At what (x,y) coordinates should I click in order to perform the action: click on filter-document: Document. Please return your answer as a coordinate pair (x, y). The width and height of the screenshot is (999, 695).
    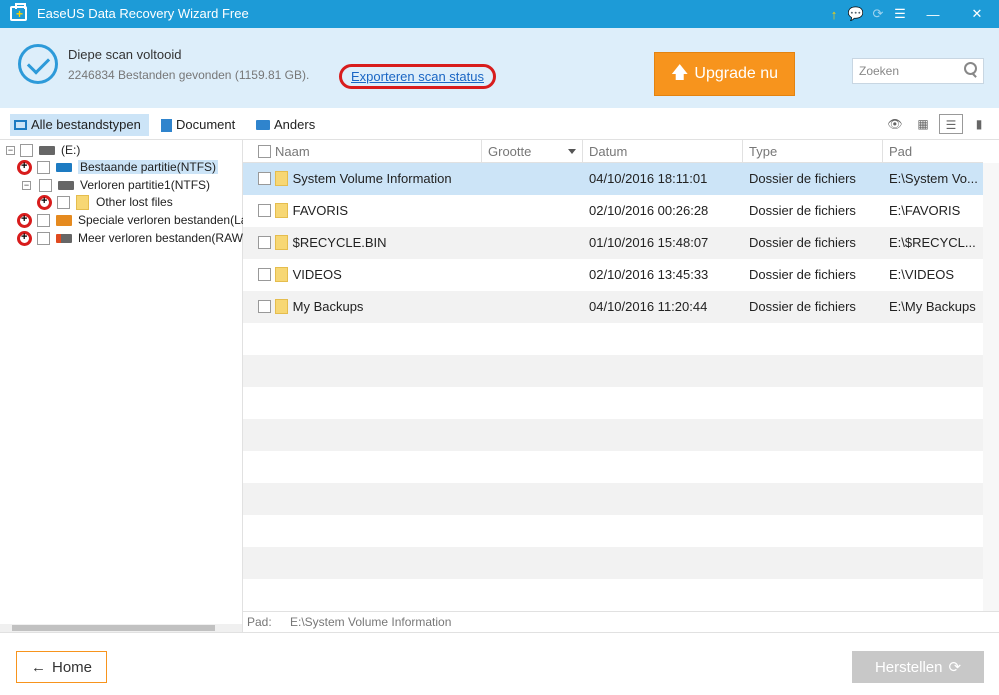
    Looking at the image, I should click on (196, 125).